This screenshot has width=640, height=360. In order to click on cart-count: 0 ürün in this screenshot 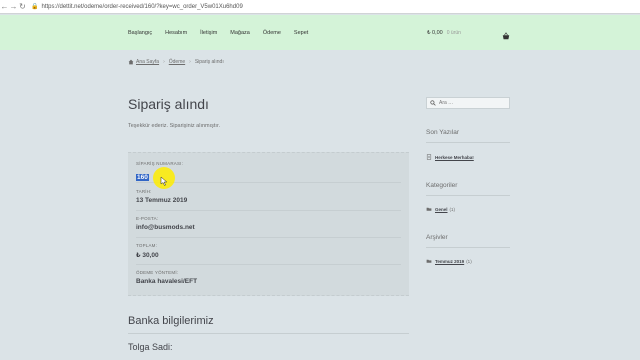, I will do `click(454, 33)`.